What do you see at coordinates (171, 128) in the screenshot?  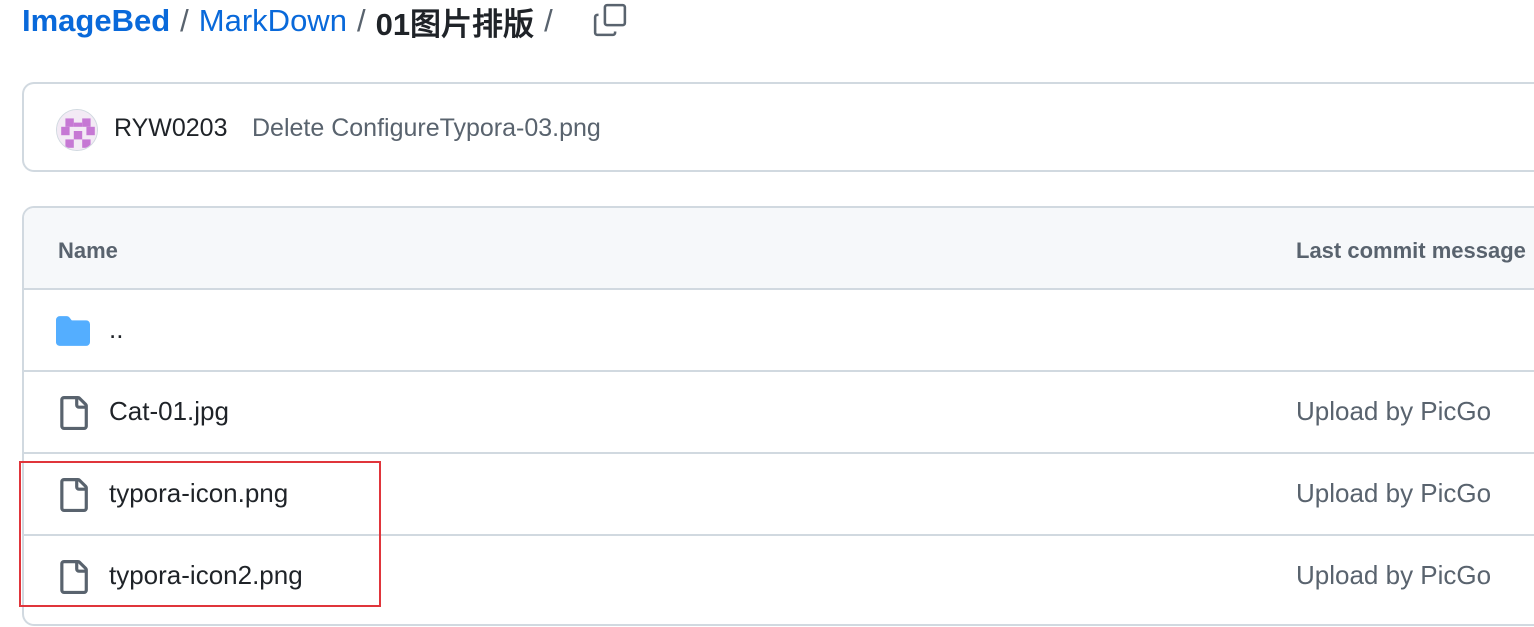 I see `commit-author-link: RYW0203` at bounding box center [171, 128].